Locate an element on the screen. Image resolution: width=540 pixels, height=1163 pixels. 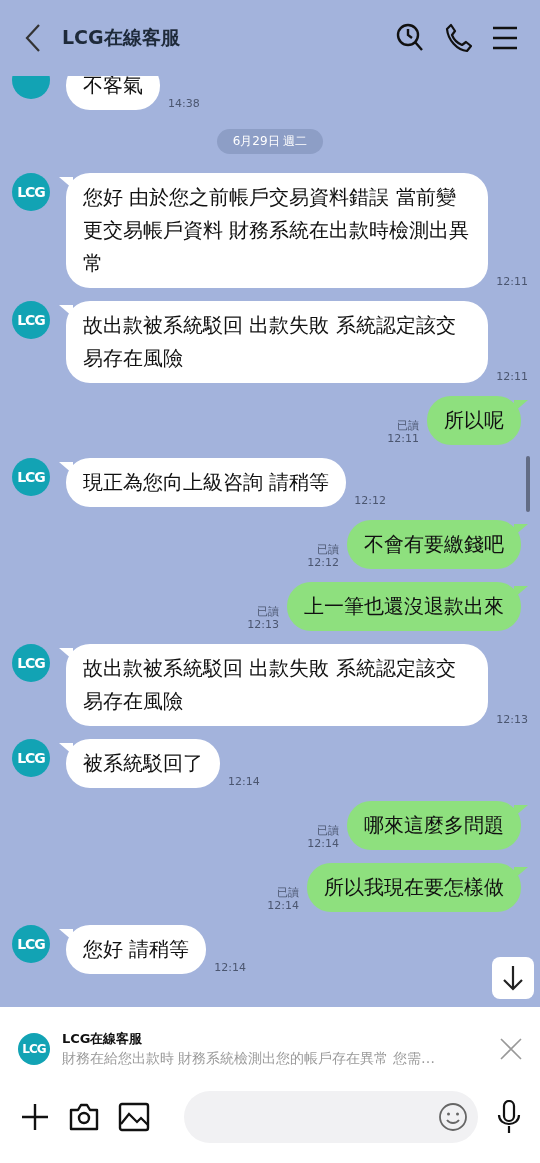
close-icon is located at coordinates (511, 1049).